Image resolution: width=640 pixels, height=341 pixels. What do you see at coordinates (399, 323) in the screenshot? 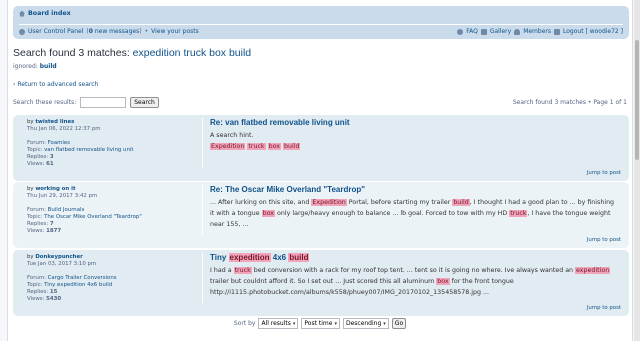
I see `go-button: Go` at bounding box center [399, 323].